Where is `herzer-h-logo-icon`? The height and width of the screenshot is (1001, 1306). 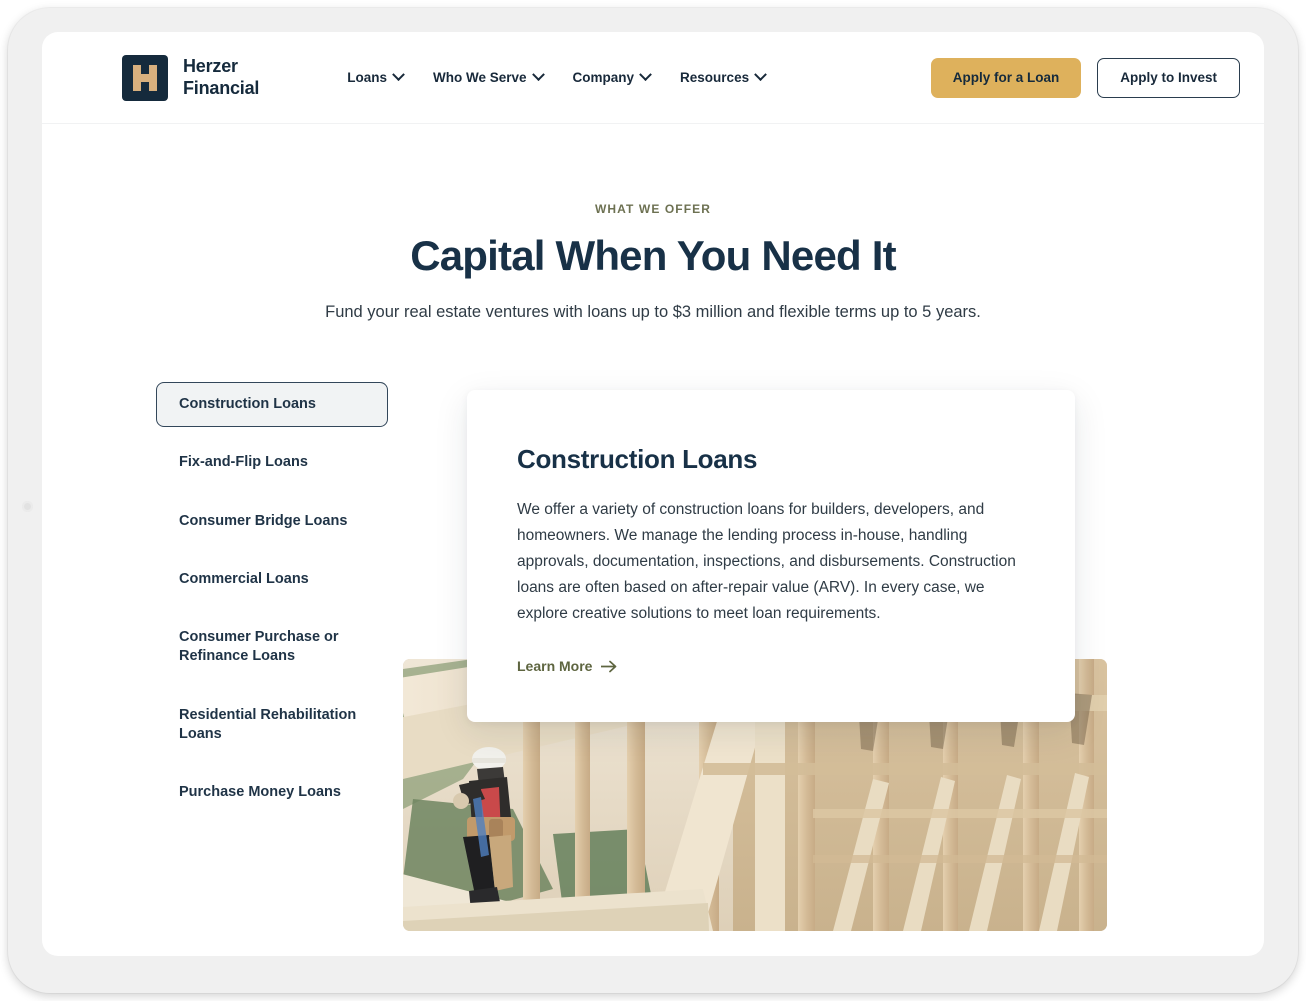 herzer-h-logo-icon is located at coordinates (145, 77).